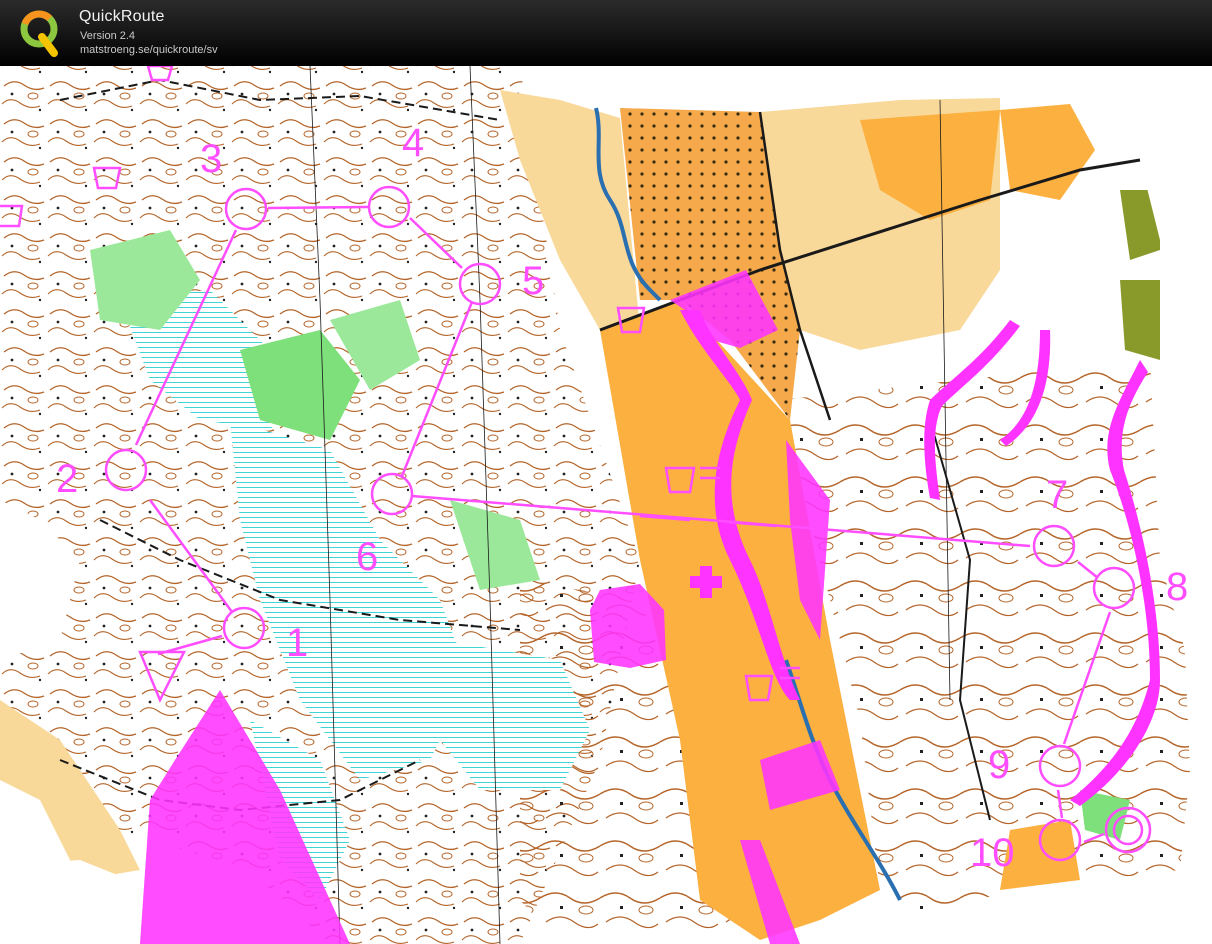 Image resolution: width=1212 pixels, height=944 pixels. Describe the element at coordinates (1057, 495) in the screenshot. I see `control-label-7: 7` at that location.